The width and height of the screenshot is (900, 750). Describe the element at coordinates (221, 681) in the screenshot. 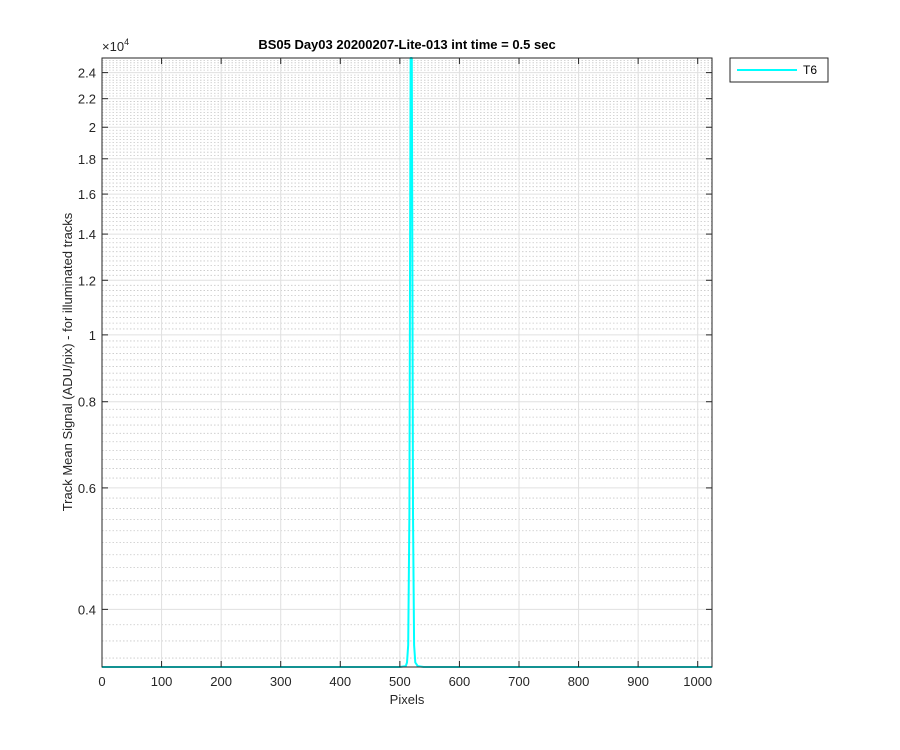

I see `x-tick-label: 200` at that location.